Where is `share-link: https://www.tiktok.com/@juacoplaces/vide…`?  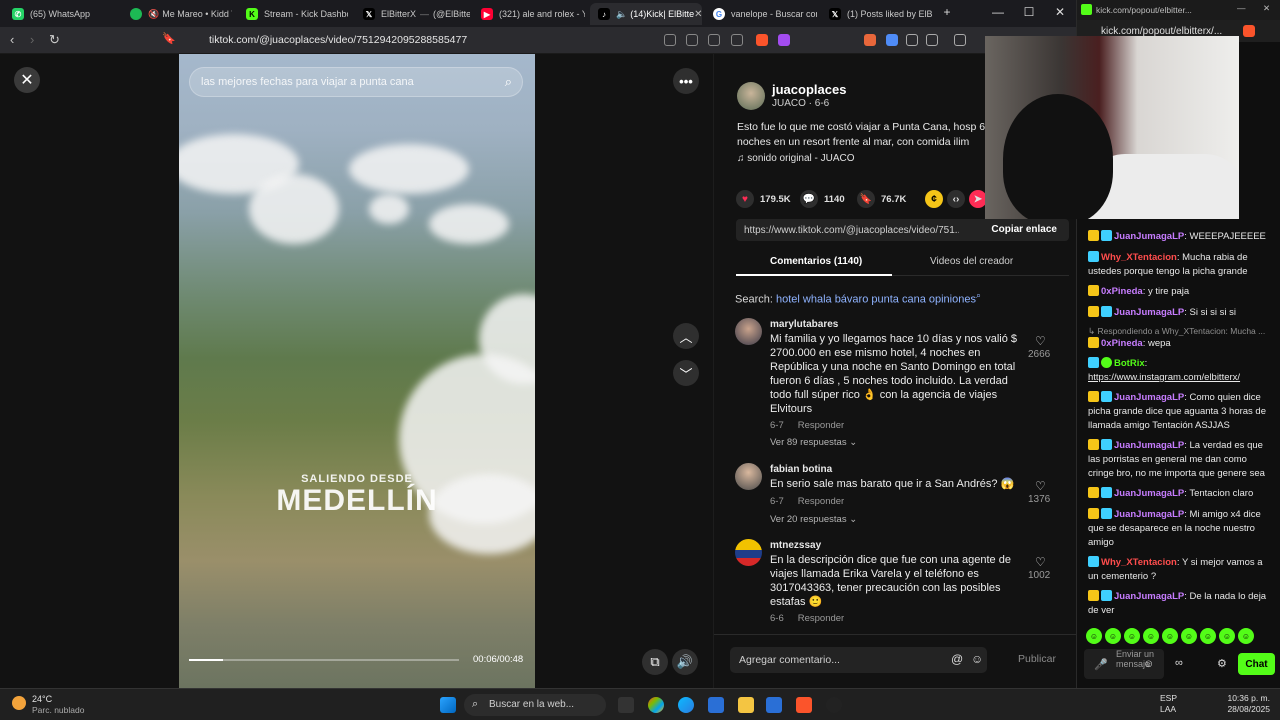
share-link: https://www.tiktok.com/@juacoplaces/vide… is located at coordinates (851, 230).